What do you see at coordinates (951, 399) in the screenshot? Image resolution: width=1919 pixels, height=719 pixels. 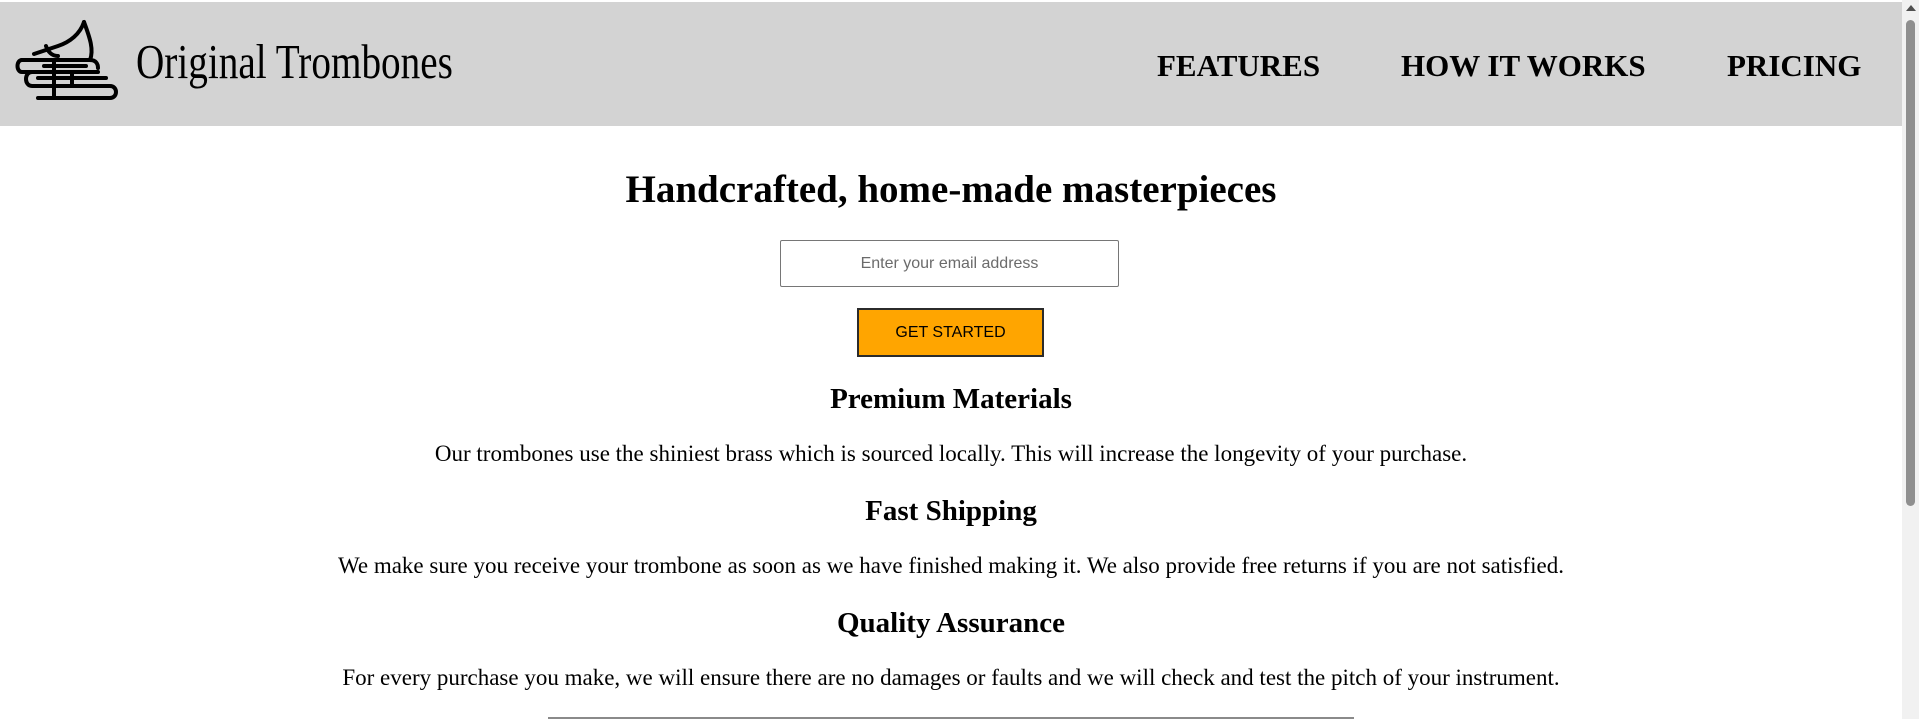 I see `feature-heading-premium-materials: Premium Materials` at bounding box center [951, 399].